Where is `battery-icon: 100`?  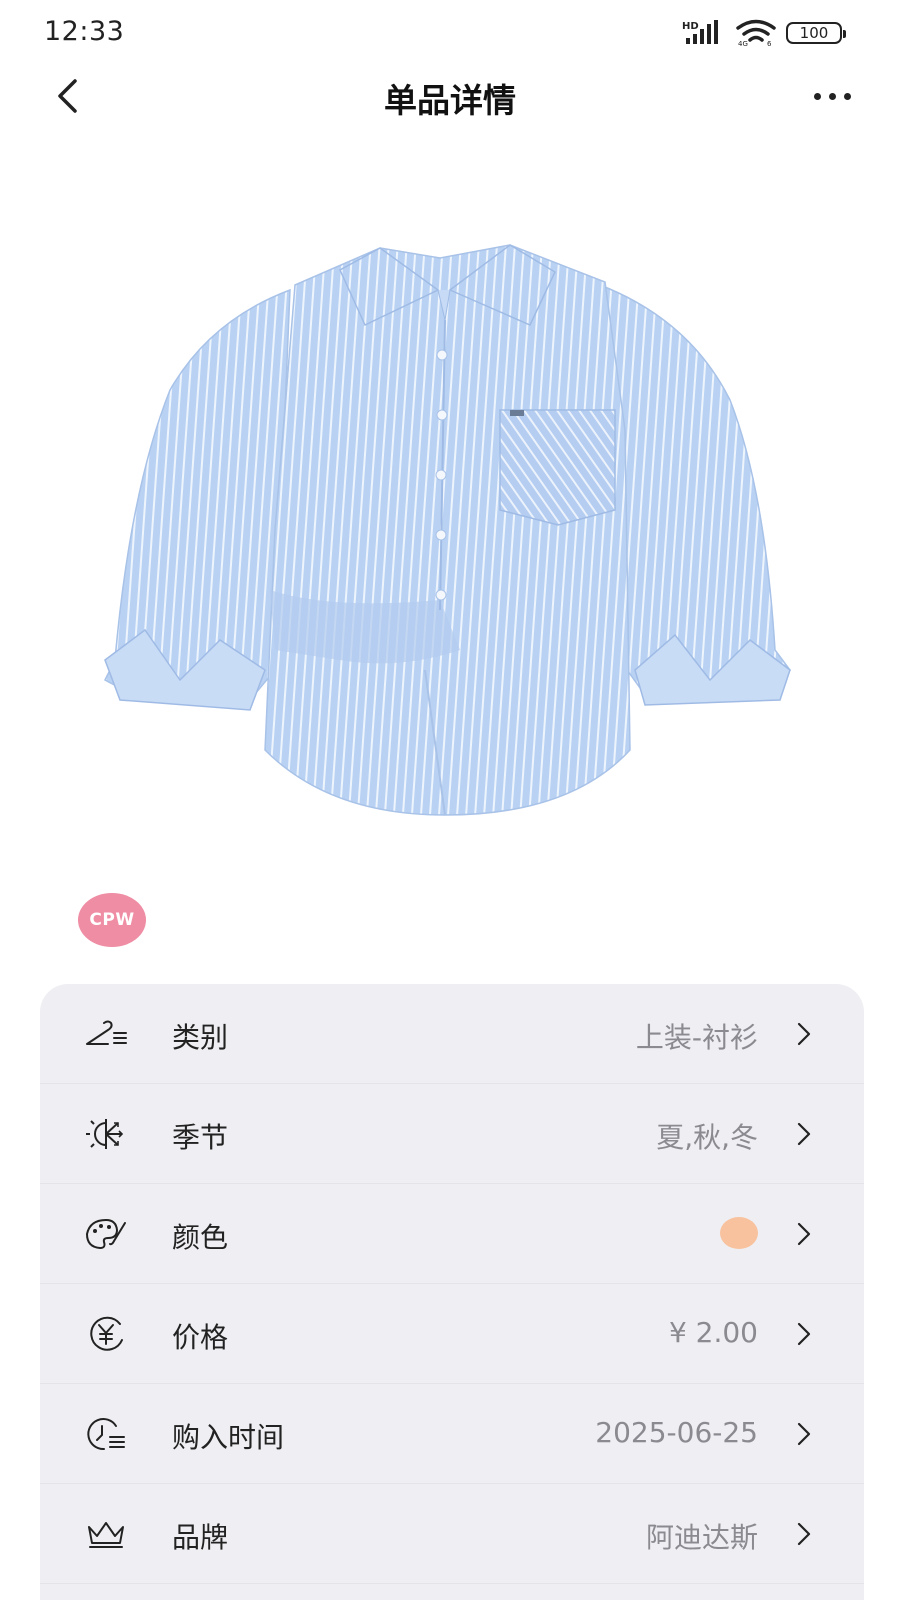 battery-icon: 100 is located at coordinates (816, 33).